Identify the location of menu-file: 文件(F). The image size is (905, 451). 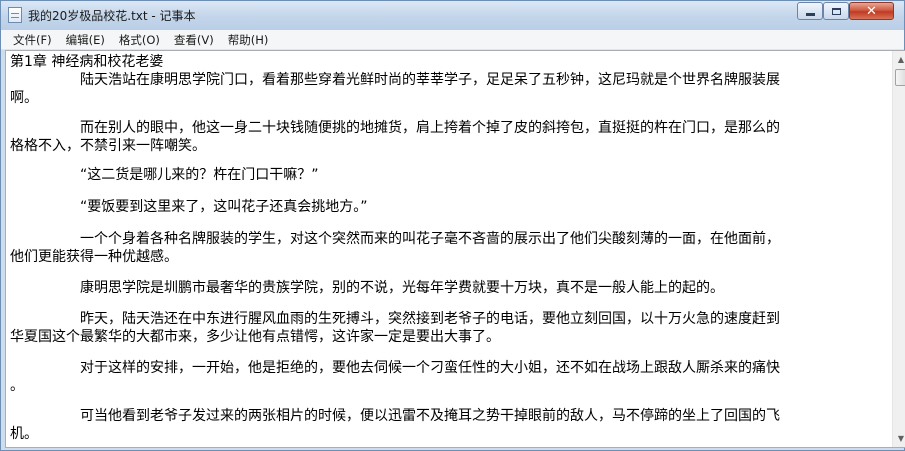
(32, 40).